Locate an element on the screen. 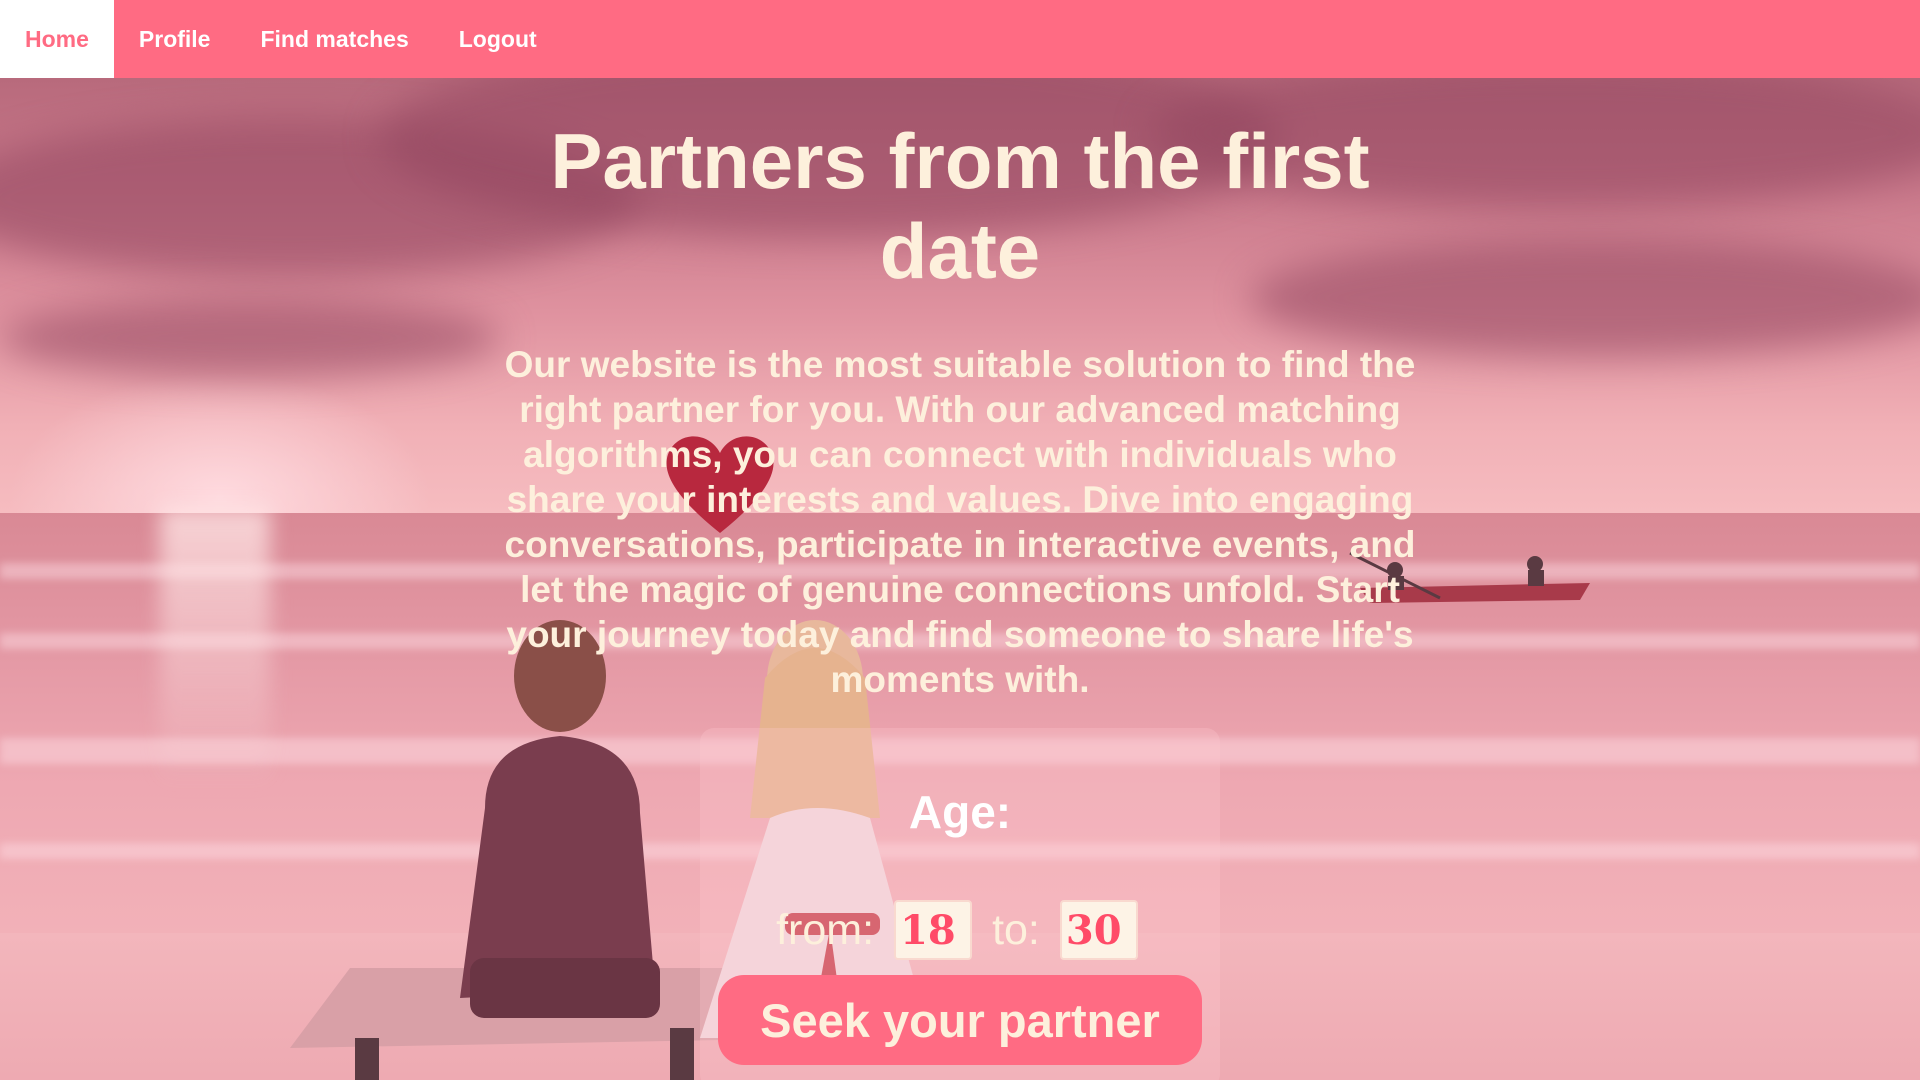  top-navbar: Home Profile Find matches Logout is located at coordinates (960, 39).